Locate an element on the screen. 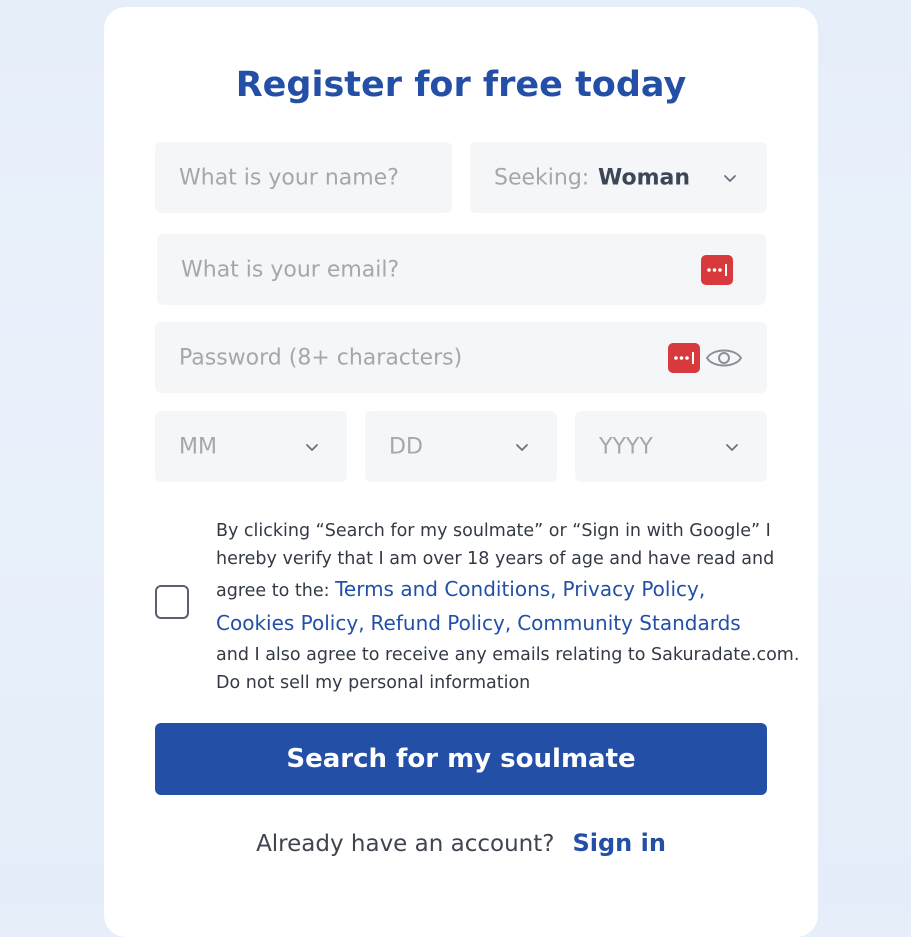 The image size is (911, 937). seeking-select: Seeking: Woman is located at coordinates (618, 177).